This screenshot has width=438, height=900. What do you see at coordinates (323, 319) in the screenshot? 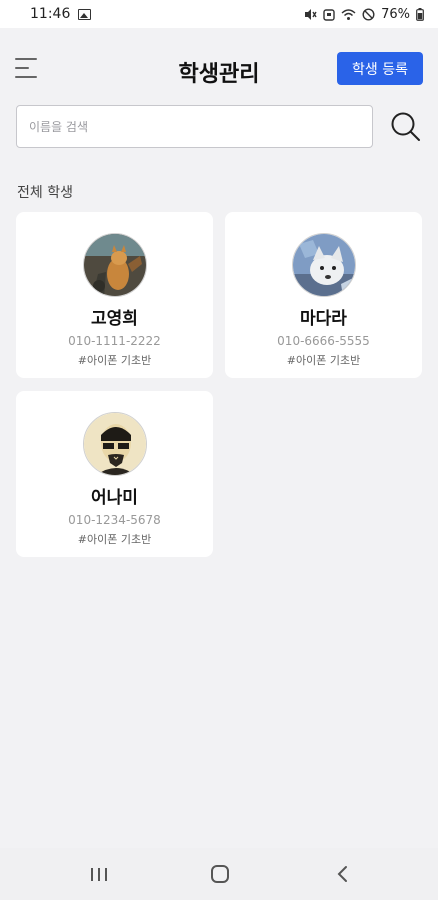
I see `student-name: 마다라` at bounding box center [323, 319].